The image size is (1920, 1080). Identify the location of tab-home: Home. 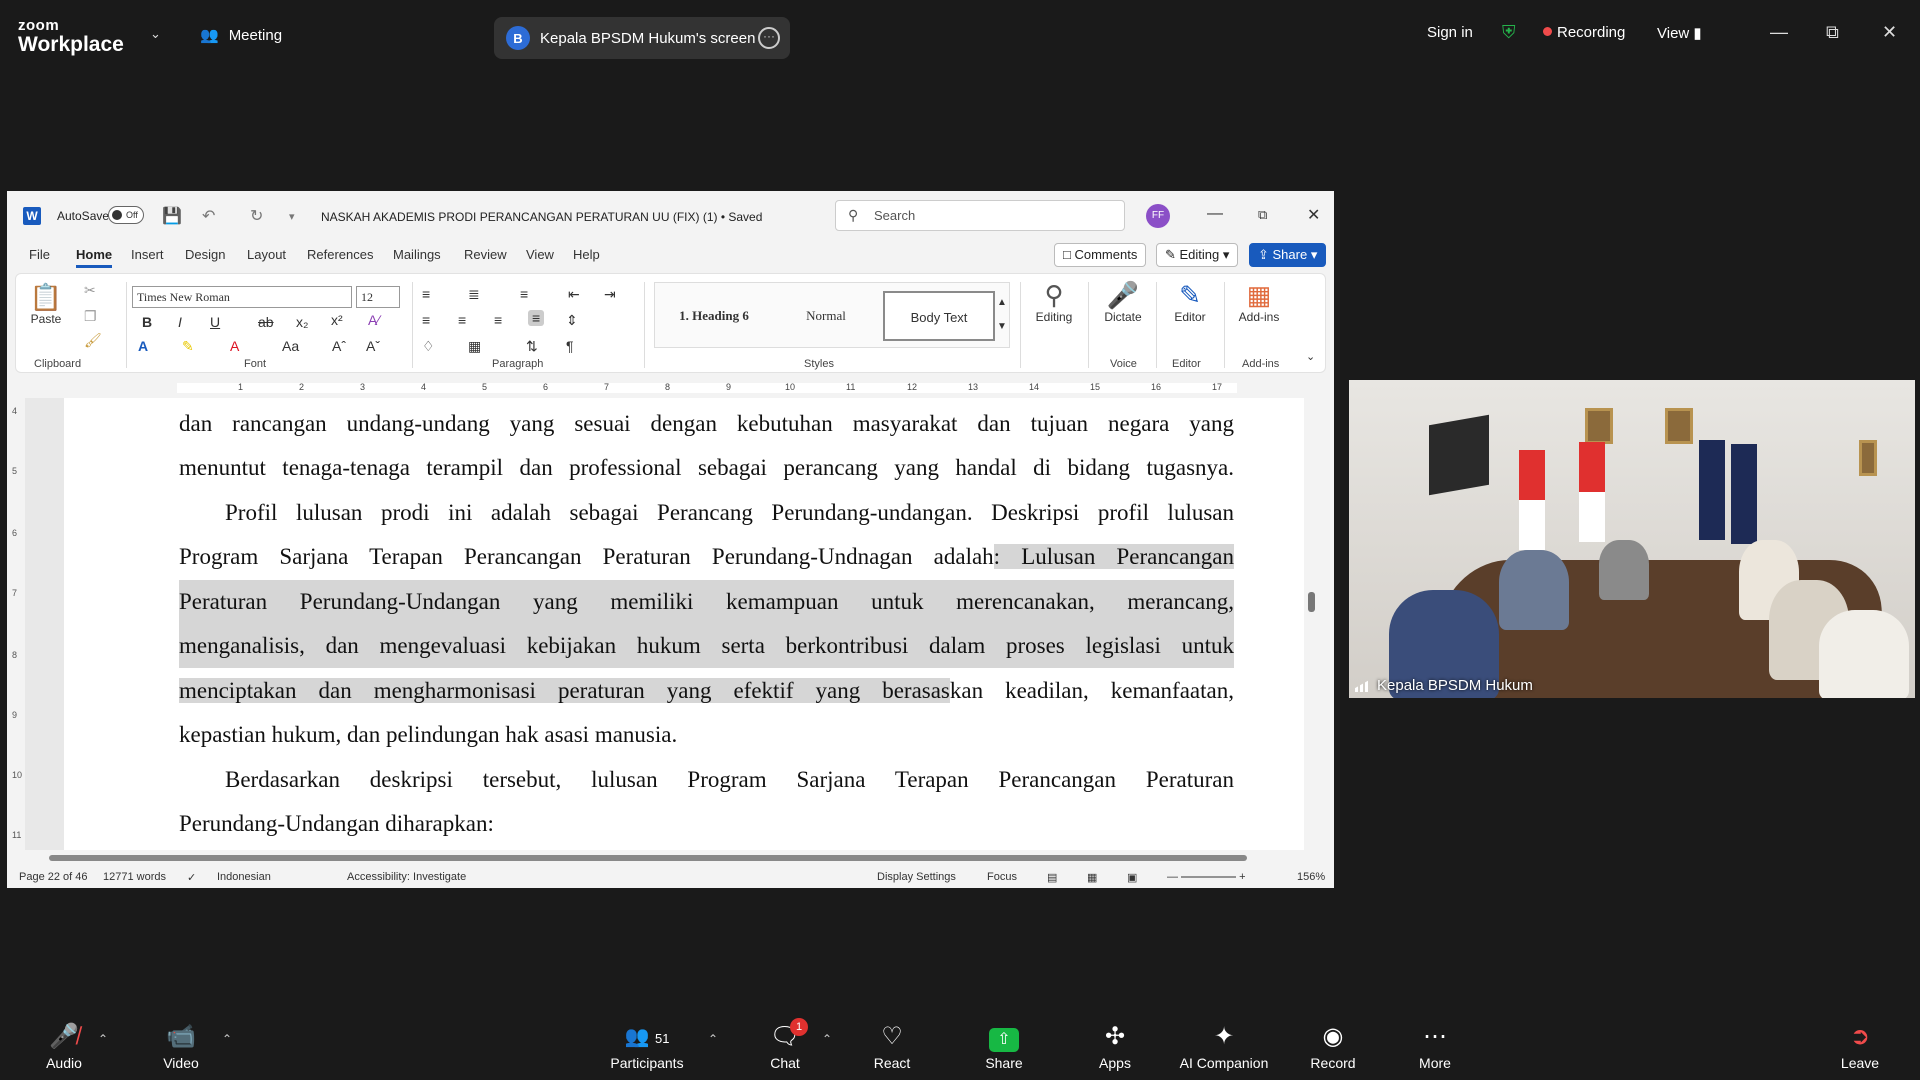
(94, 257).